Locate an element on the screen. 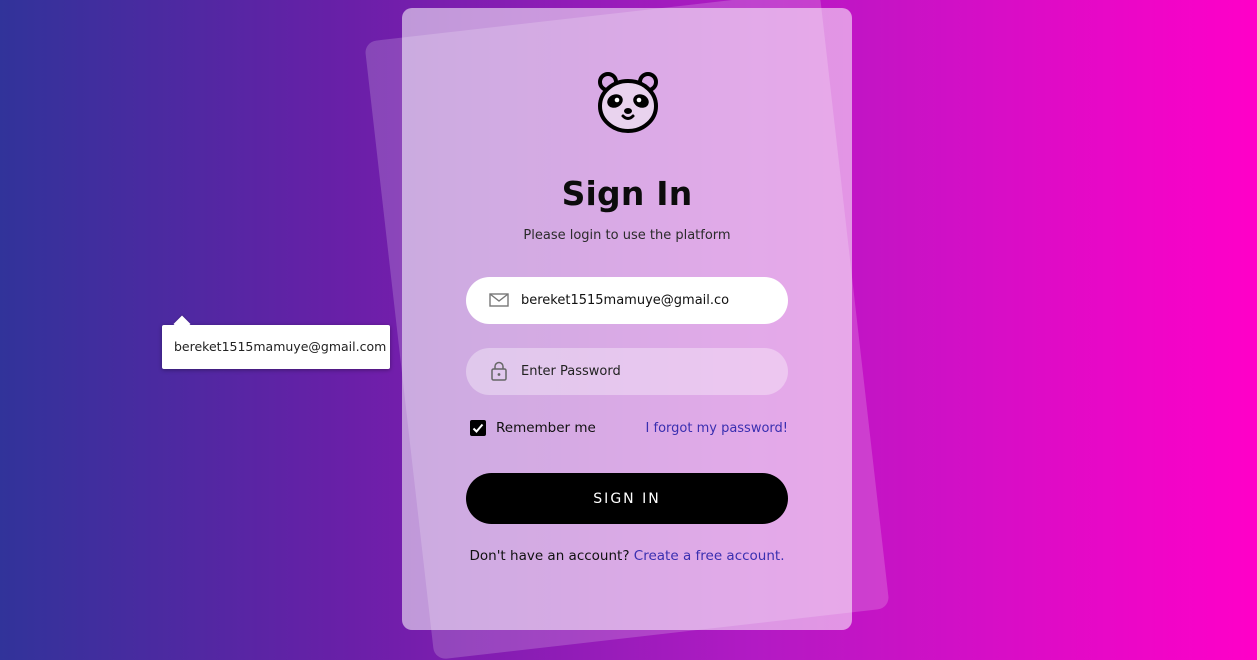 This screenshot has height=660, width=1257. create-account-link: Create a free account. is located at coordinates (709, 556).